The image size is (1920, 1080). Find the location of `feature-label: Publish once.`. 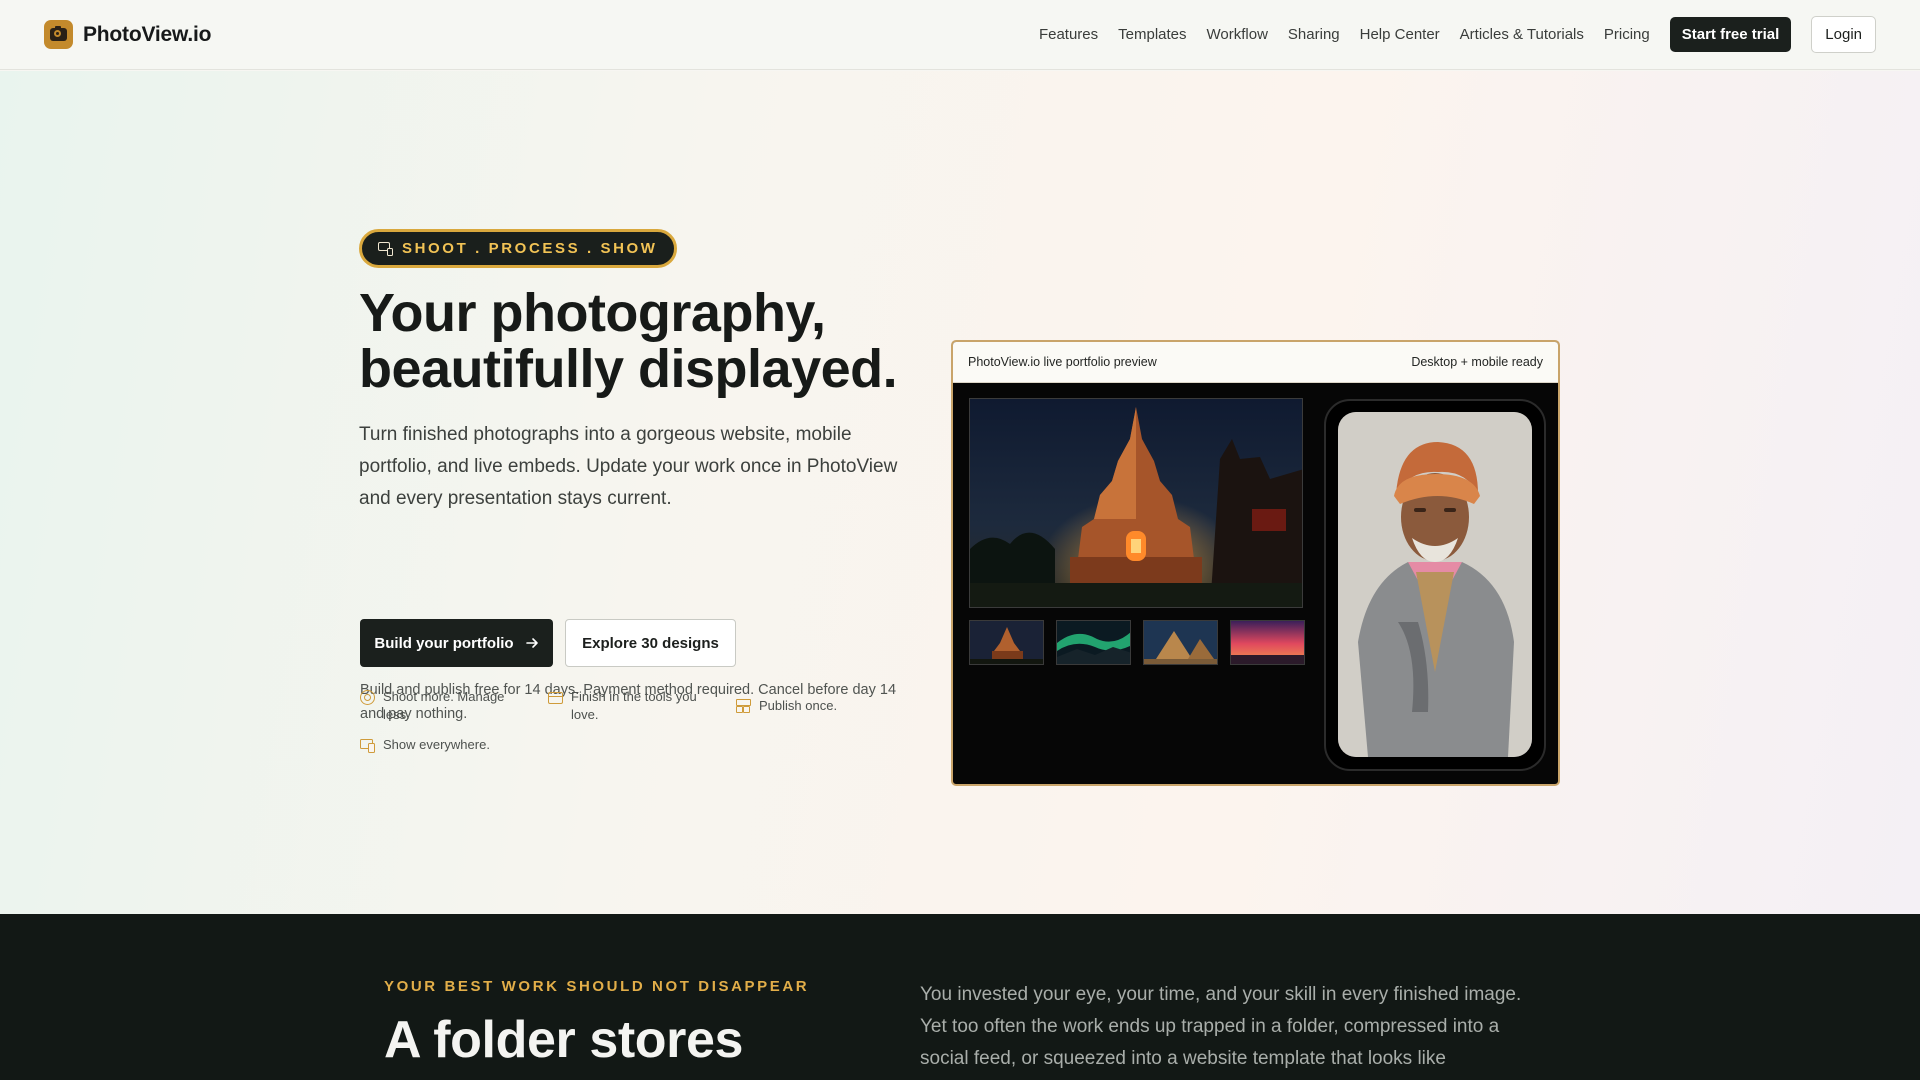

feature-label: Publish once. is located at coordinates (798, 705).